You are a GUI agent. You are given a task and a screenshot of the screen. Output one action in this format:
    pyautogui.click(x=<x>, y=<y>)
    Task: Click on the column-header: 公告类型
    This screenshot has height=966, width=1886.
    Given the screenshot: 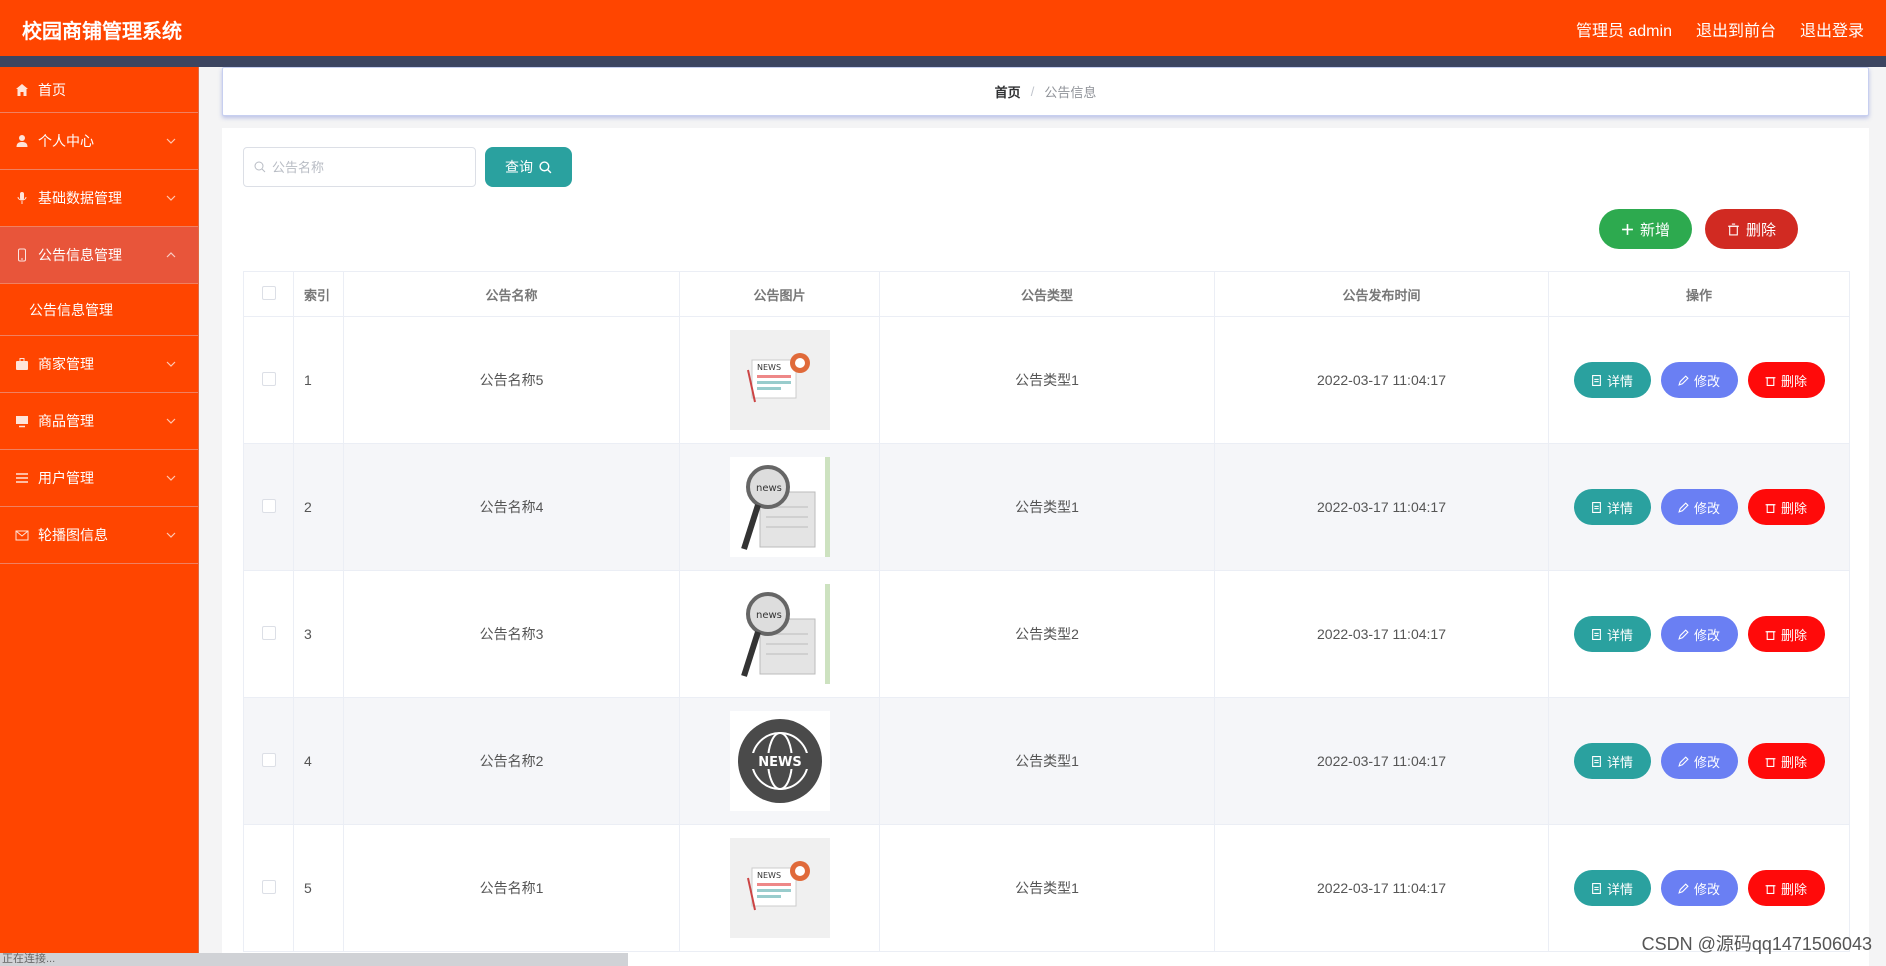 What is the action you would take?
    pyautogui.click(x=1047, y=294)
    